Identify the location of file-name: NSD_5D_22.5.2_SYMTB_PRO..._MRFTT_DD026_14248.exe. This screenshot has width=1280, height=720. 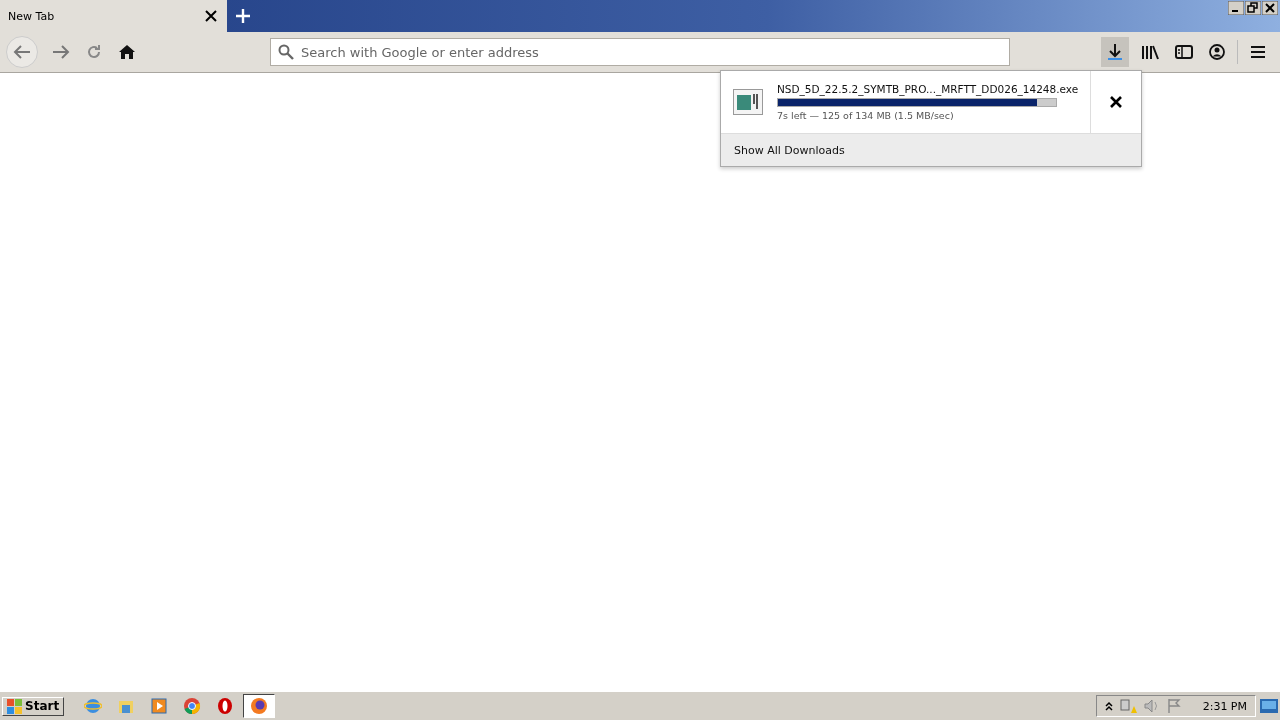
(928, 89).